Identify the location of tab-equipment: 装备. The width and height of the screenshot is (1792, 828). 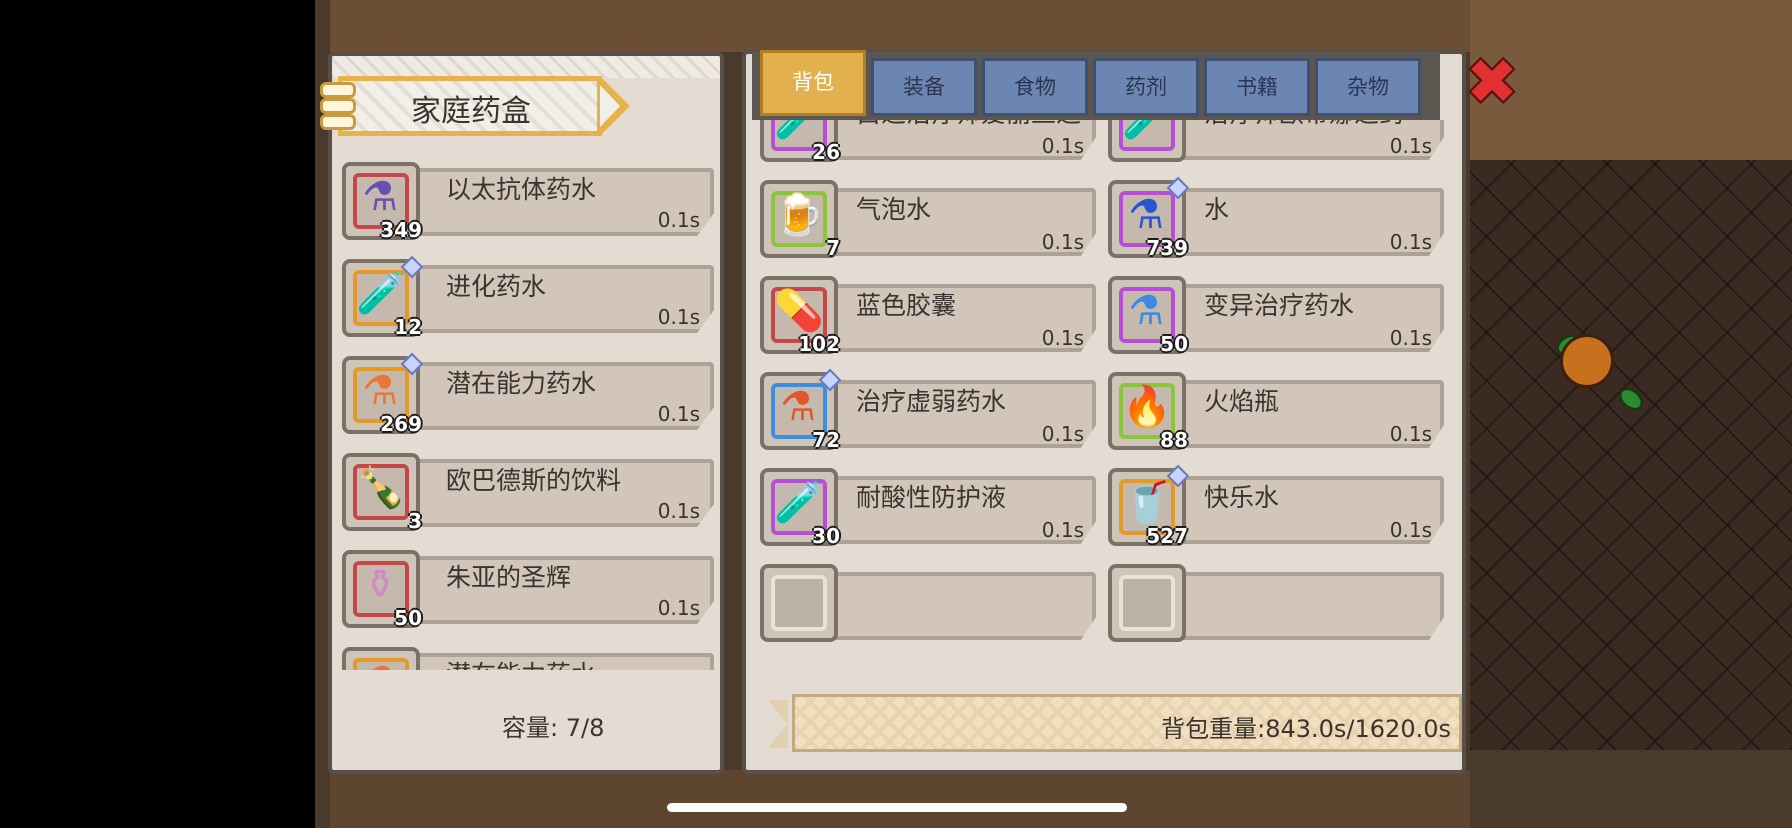
(924, 87).